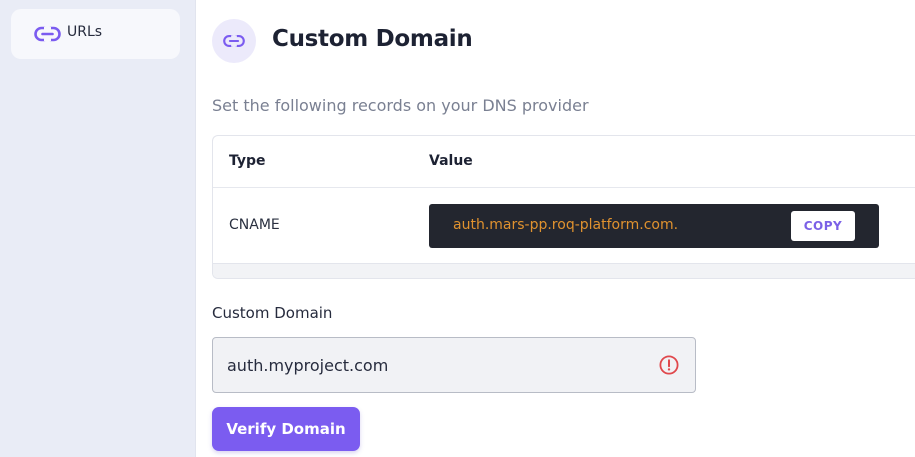  What do you see at coordinates (564, 270) in the screenshot?
I see `table-footer` at bounding box center [564, 270].